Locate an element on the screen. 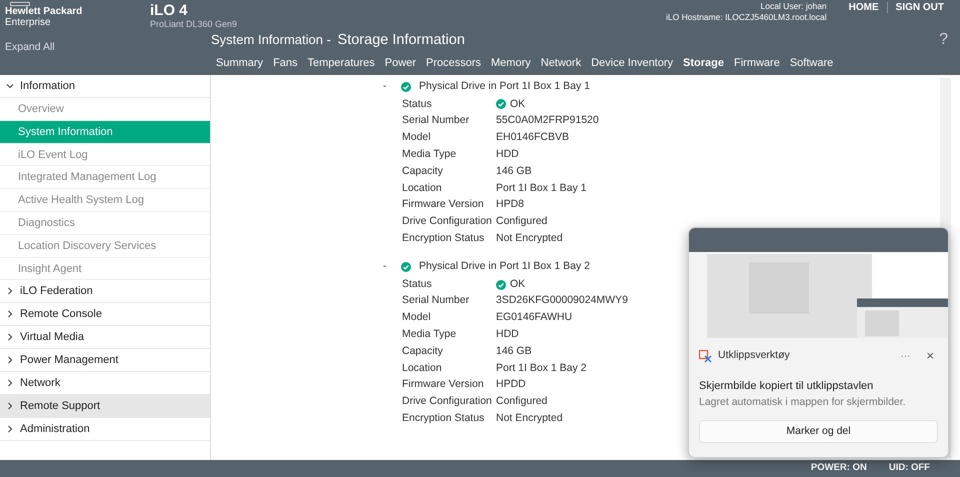 Image resolution: width=960 pixels, height=477 pixels. chevron-down-icon is located at coordinates (10, 86).